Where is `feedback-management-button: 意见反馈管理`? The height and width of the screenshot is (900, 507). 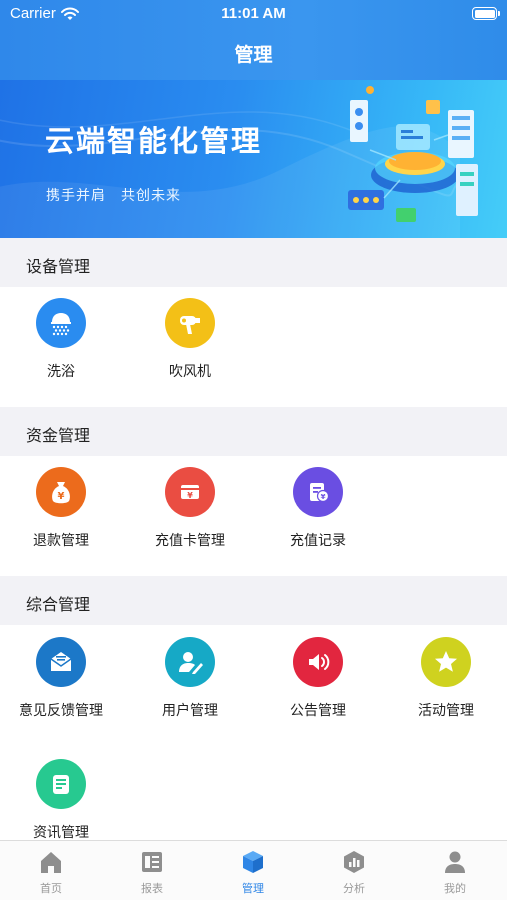 feedback-management-button: 意见反馈管理 is located at coordinates (62, 678).